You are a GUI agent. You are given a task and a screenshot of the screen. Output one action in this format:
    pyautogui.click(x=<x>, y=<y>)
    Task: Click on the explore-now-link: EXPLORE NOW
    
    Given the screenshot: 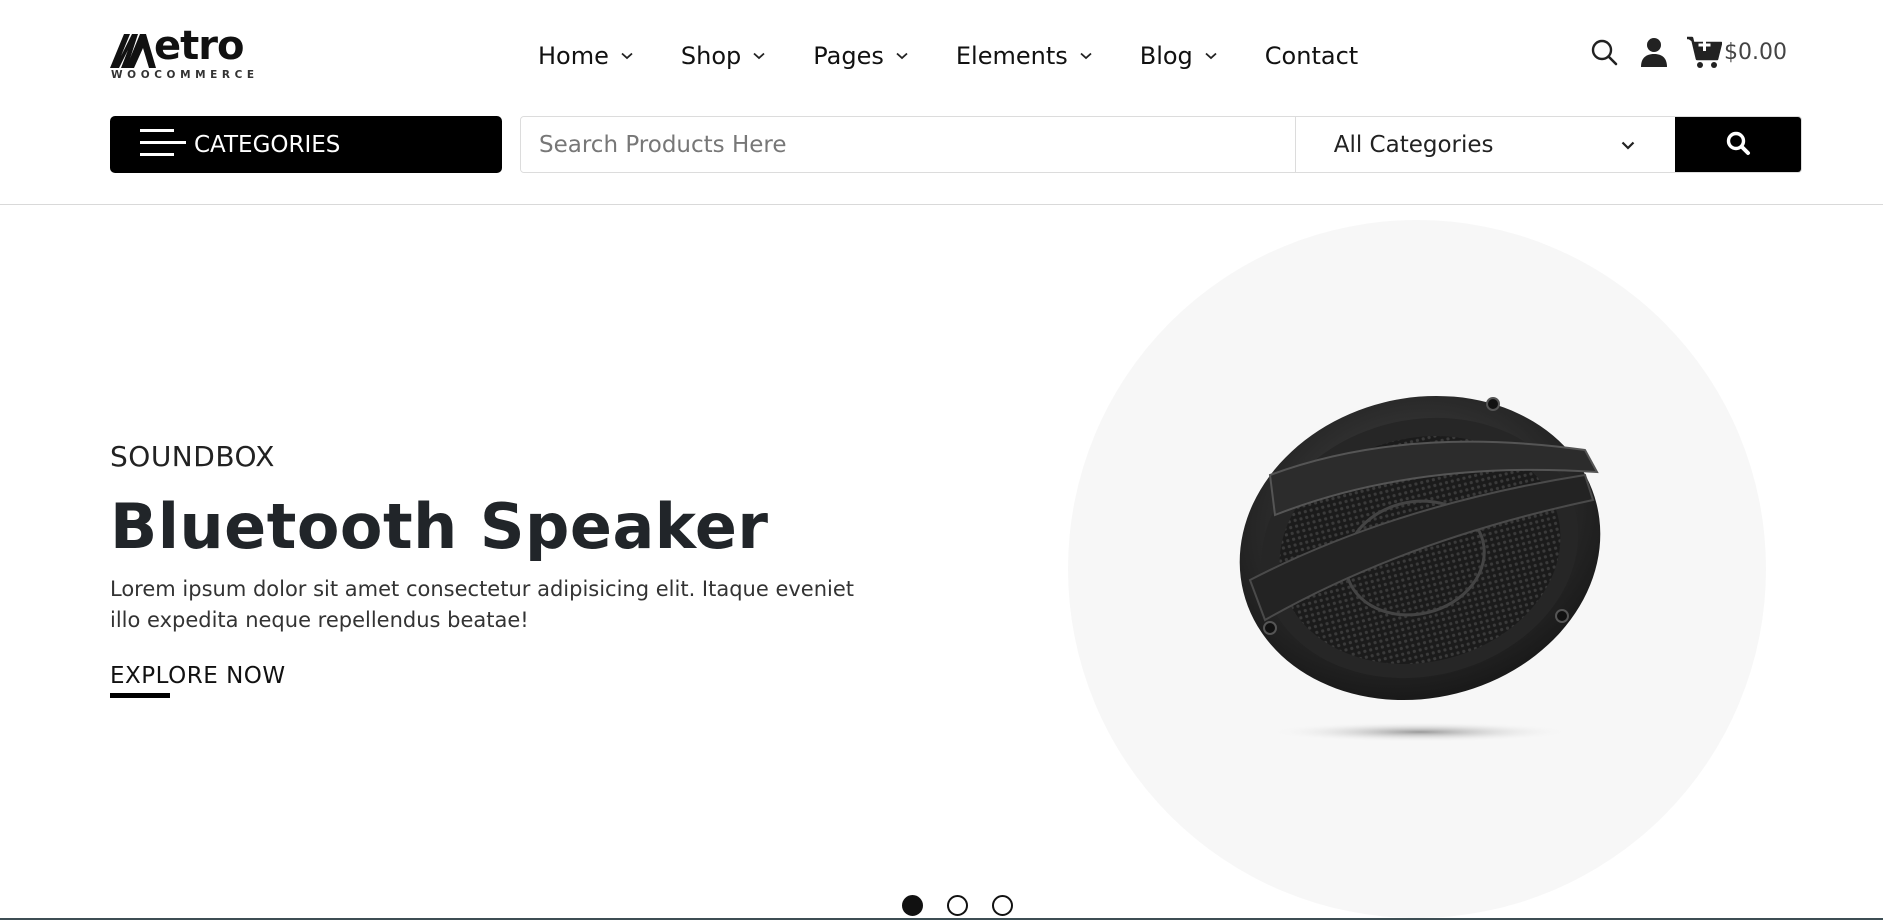 What is the action you would take?
    pyautogui.click(x=198, y=680)
    